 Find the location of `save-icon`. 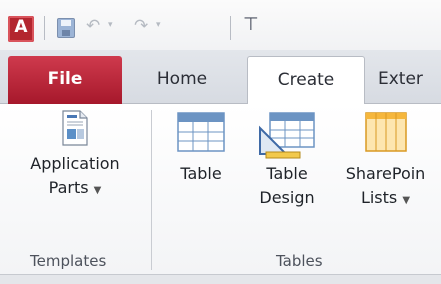

save-icon is located at coordinates (66, 28).